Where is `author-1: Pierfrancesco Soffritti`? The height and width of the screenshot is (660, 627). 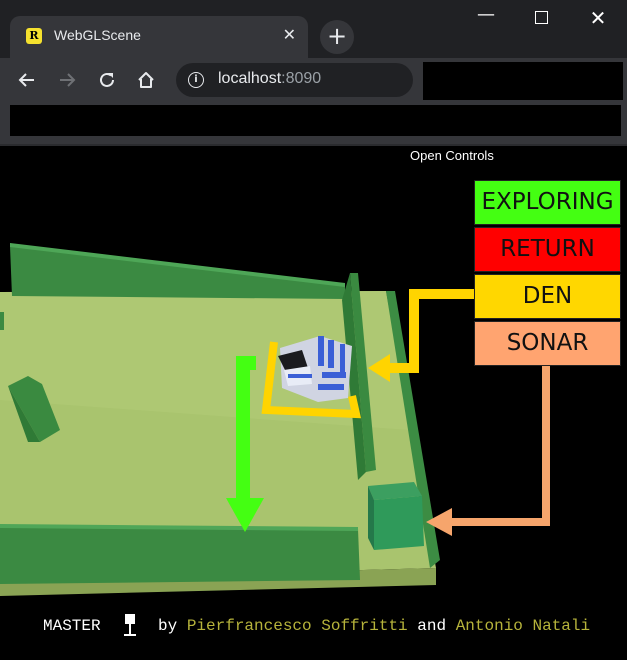
author-1: Pierfrancesco Soffritti is located at coordinates (297, 626).